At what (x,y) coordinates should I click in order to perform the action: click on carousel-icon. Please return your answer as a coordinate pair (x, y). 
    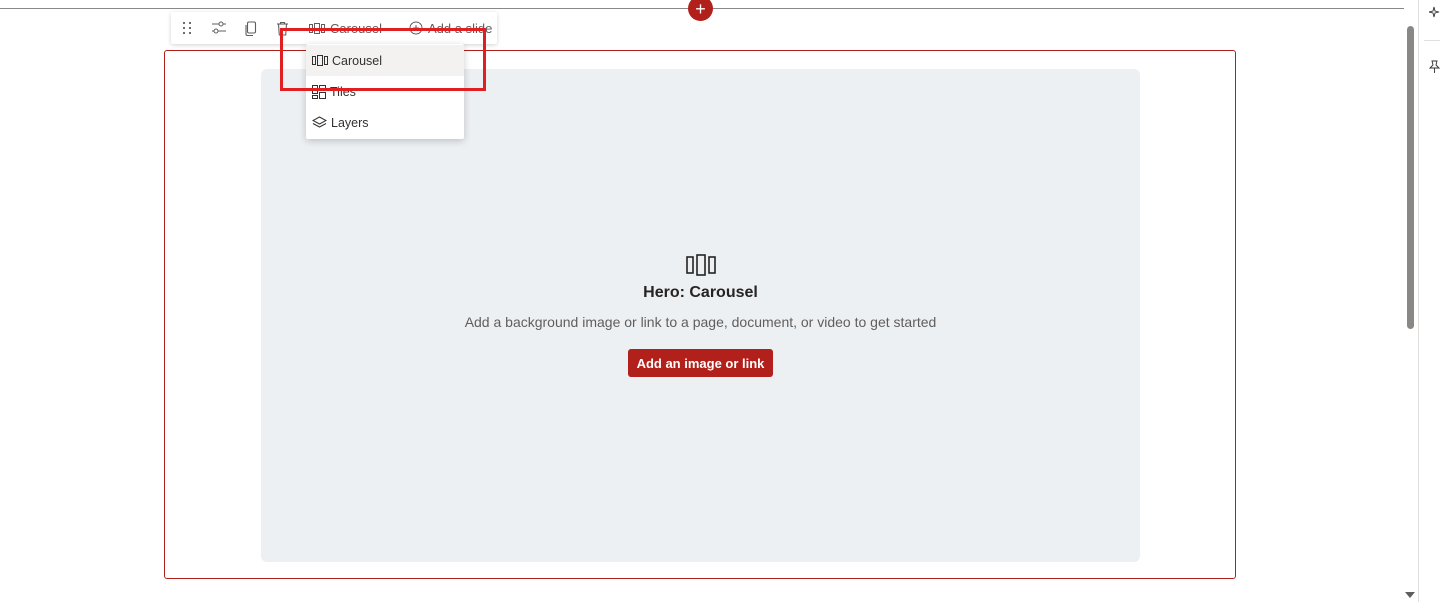
    Looking at the image, I should click on (701, 265).